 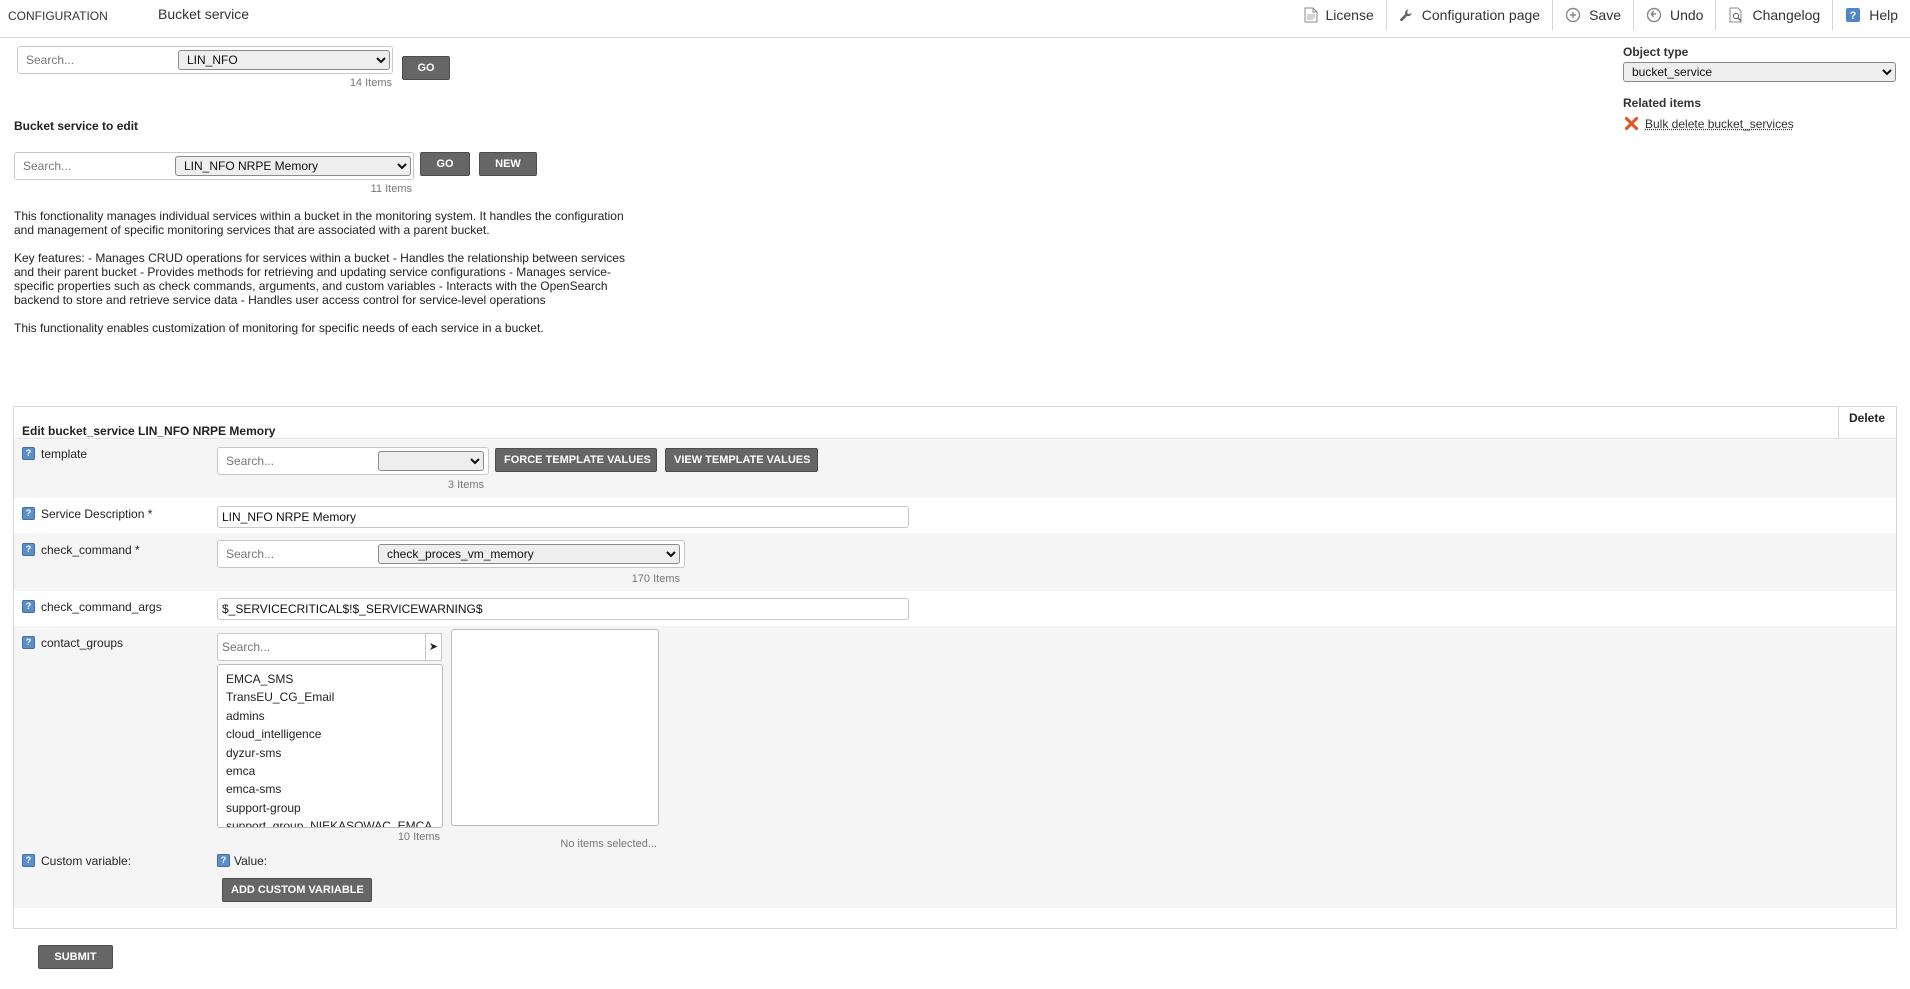 What do you see at coordinates (330, 789) in the screenshot?
I see `list-item: emca-sms` at bounding box center [330, 789].